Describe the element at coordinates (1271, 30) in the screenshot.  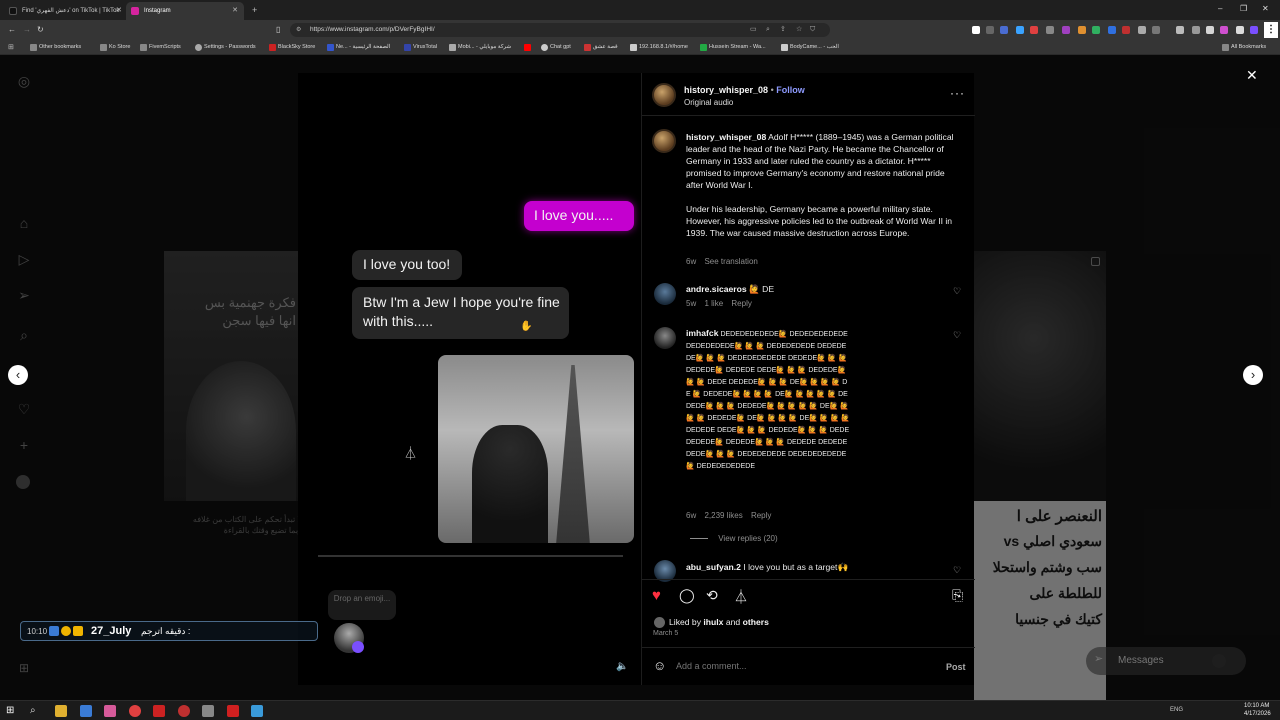
I see `menu-button: ⋮` at that location.